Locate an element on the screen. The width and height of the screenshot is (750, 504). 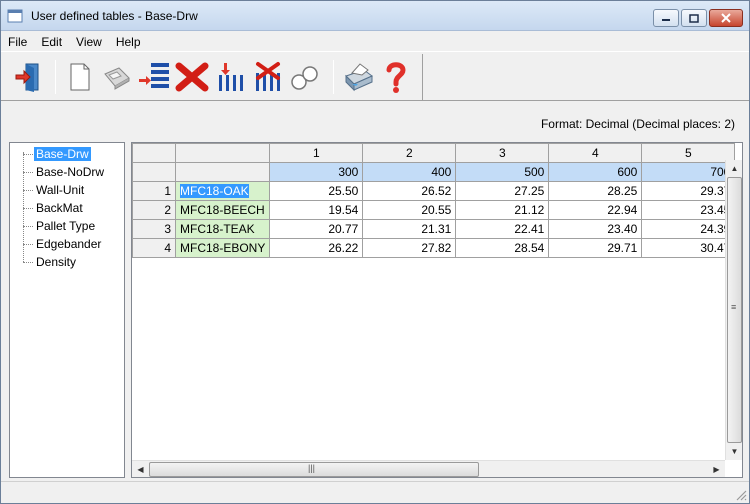
value-cell: 24.39 is located at coordinates (688, 229).